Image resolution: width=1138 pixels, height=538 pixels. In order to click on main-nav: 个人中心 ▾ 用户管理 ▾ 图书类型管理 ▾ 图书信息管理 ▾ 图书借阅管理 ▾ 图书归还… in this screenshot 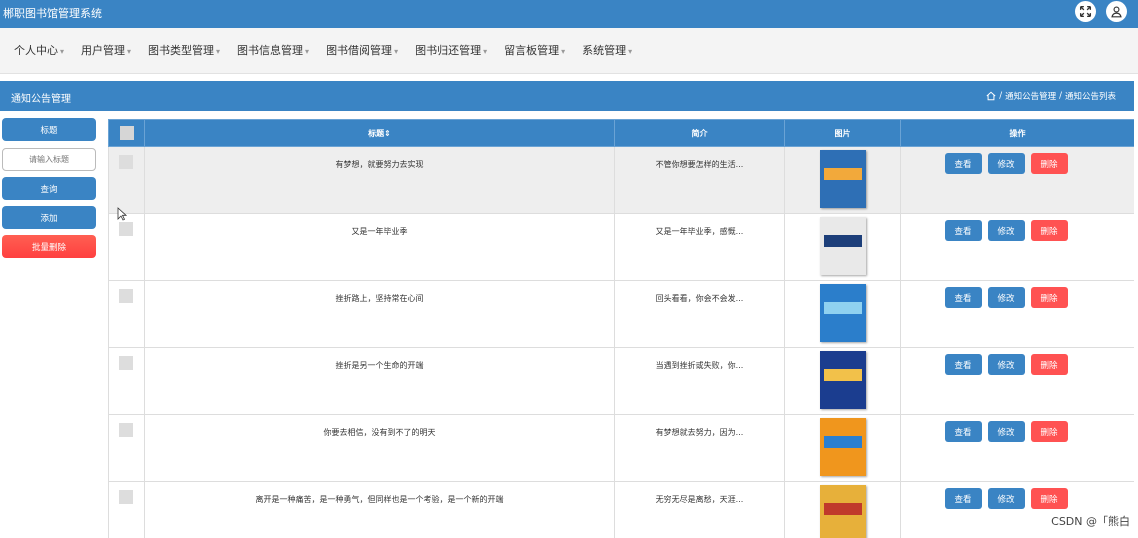, I will do `click(569, 51)`.